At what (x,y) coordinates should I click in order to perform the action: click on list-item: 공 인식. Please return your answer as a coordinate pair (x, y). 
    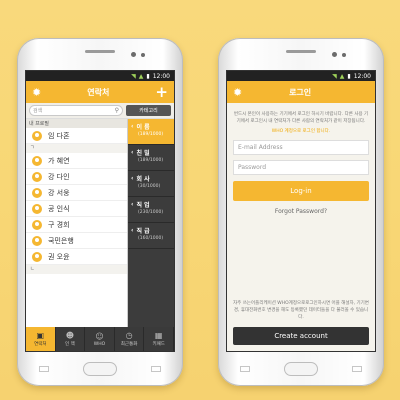
    Looking at the image, I should click on (76, 209).